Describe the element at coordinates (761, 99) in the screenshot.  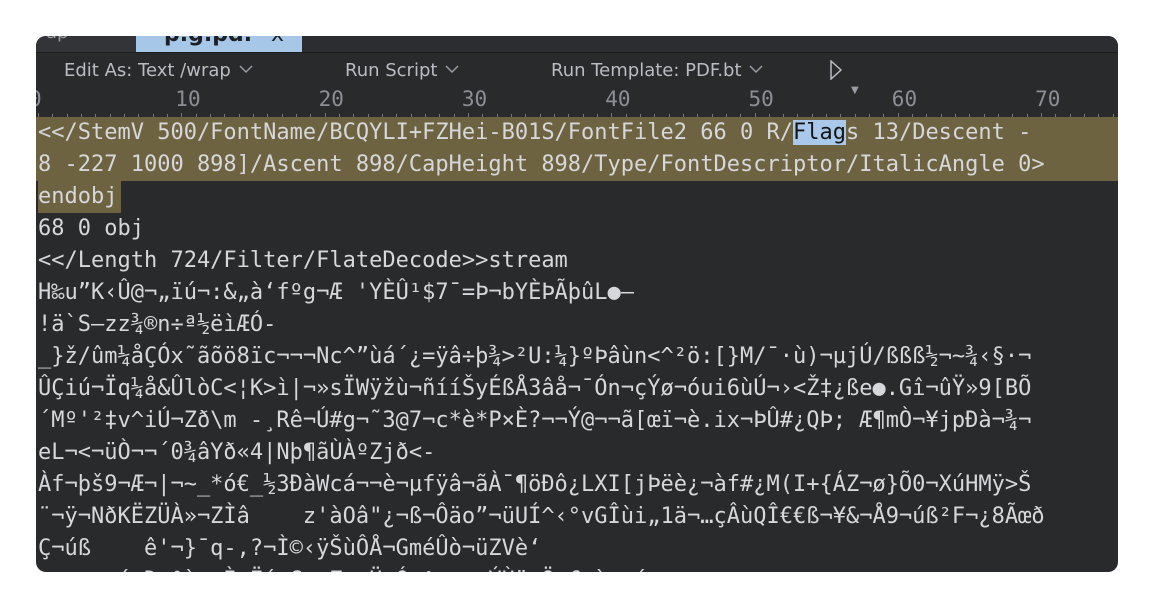
I see `ruler-label: 50` at that location.